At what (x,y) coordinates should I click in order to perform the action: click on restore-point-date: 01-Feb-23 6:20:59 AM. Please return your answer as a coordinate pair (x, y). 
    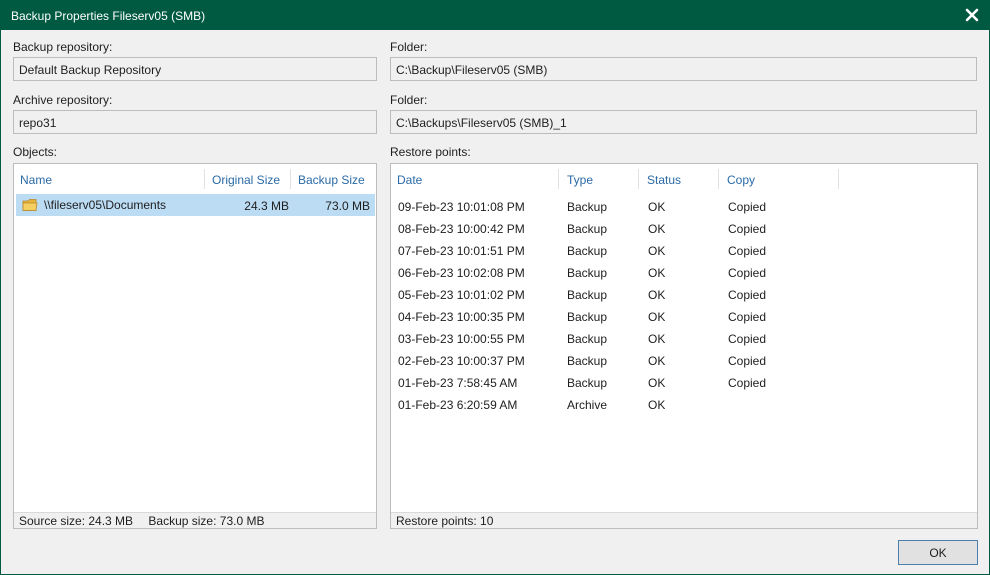
    Looking at the image, I should click on (458, 405).